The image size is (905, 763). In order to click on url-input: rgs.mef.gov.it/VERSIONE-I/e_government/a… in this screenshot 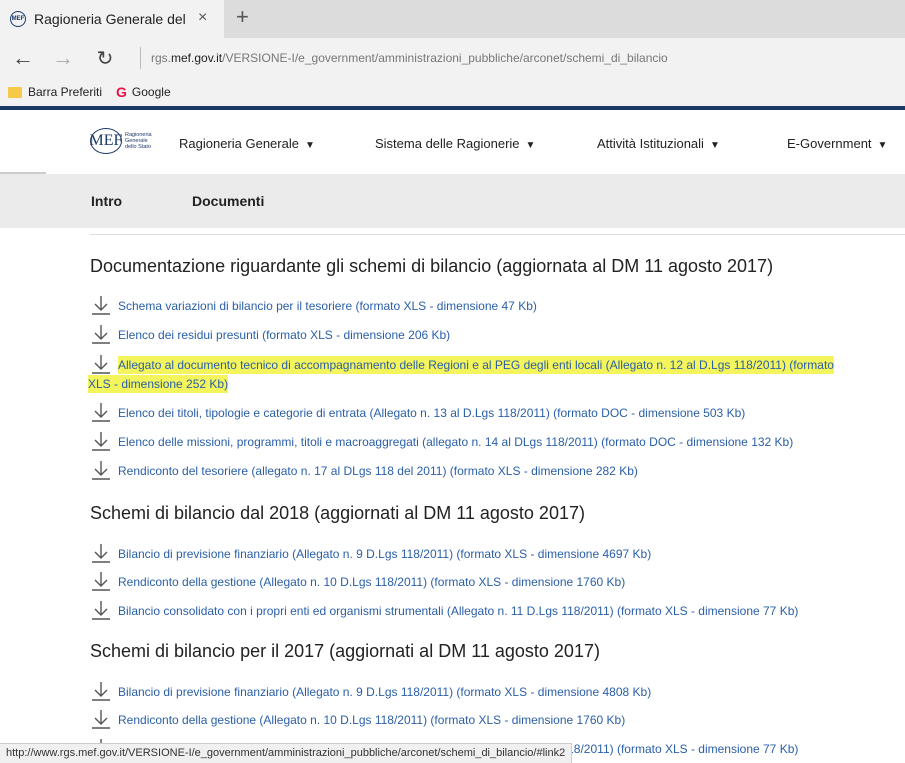, I will do `click(409, 58)`.